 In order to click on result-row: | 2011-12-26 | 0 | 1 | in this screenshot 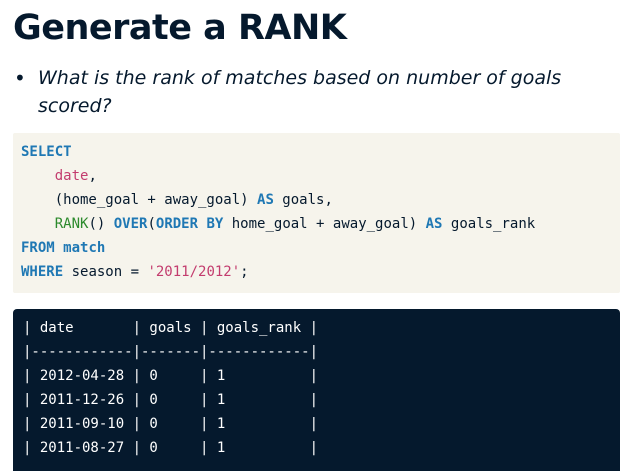, I will do `click(171, 400)`.